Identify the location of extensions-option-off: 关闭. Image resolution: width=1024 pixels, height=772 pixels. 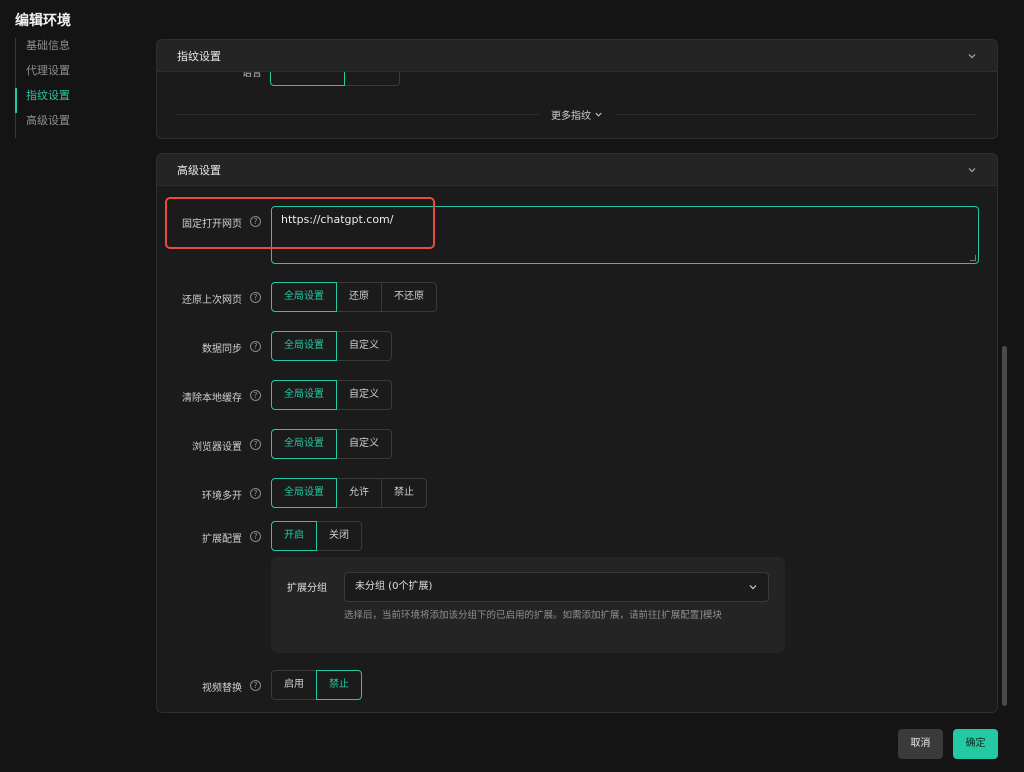
(339, 536).